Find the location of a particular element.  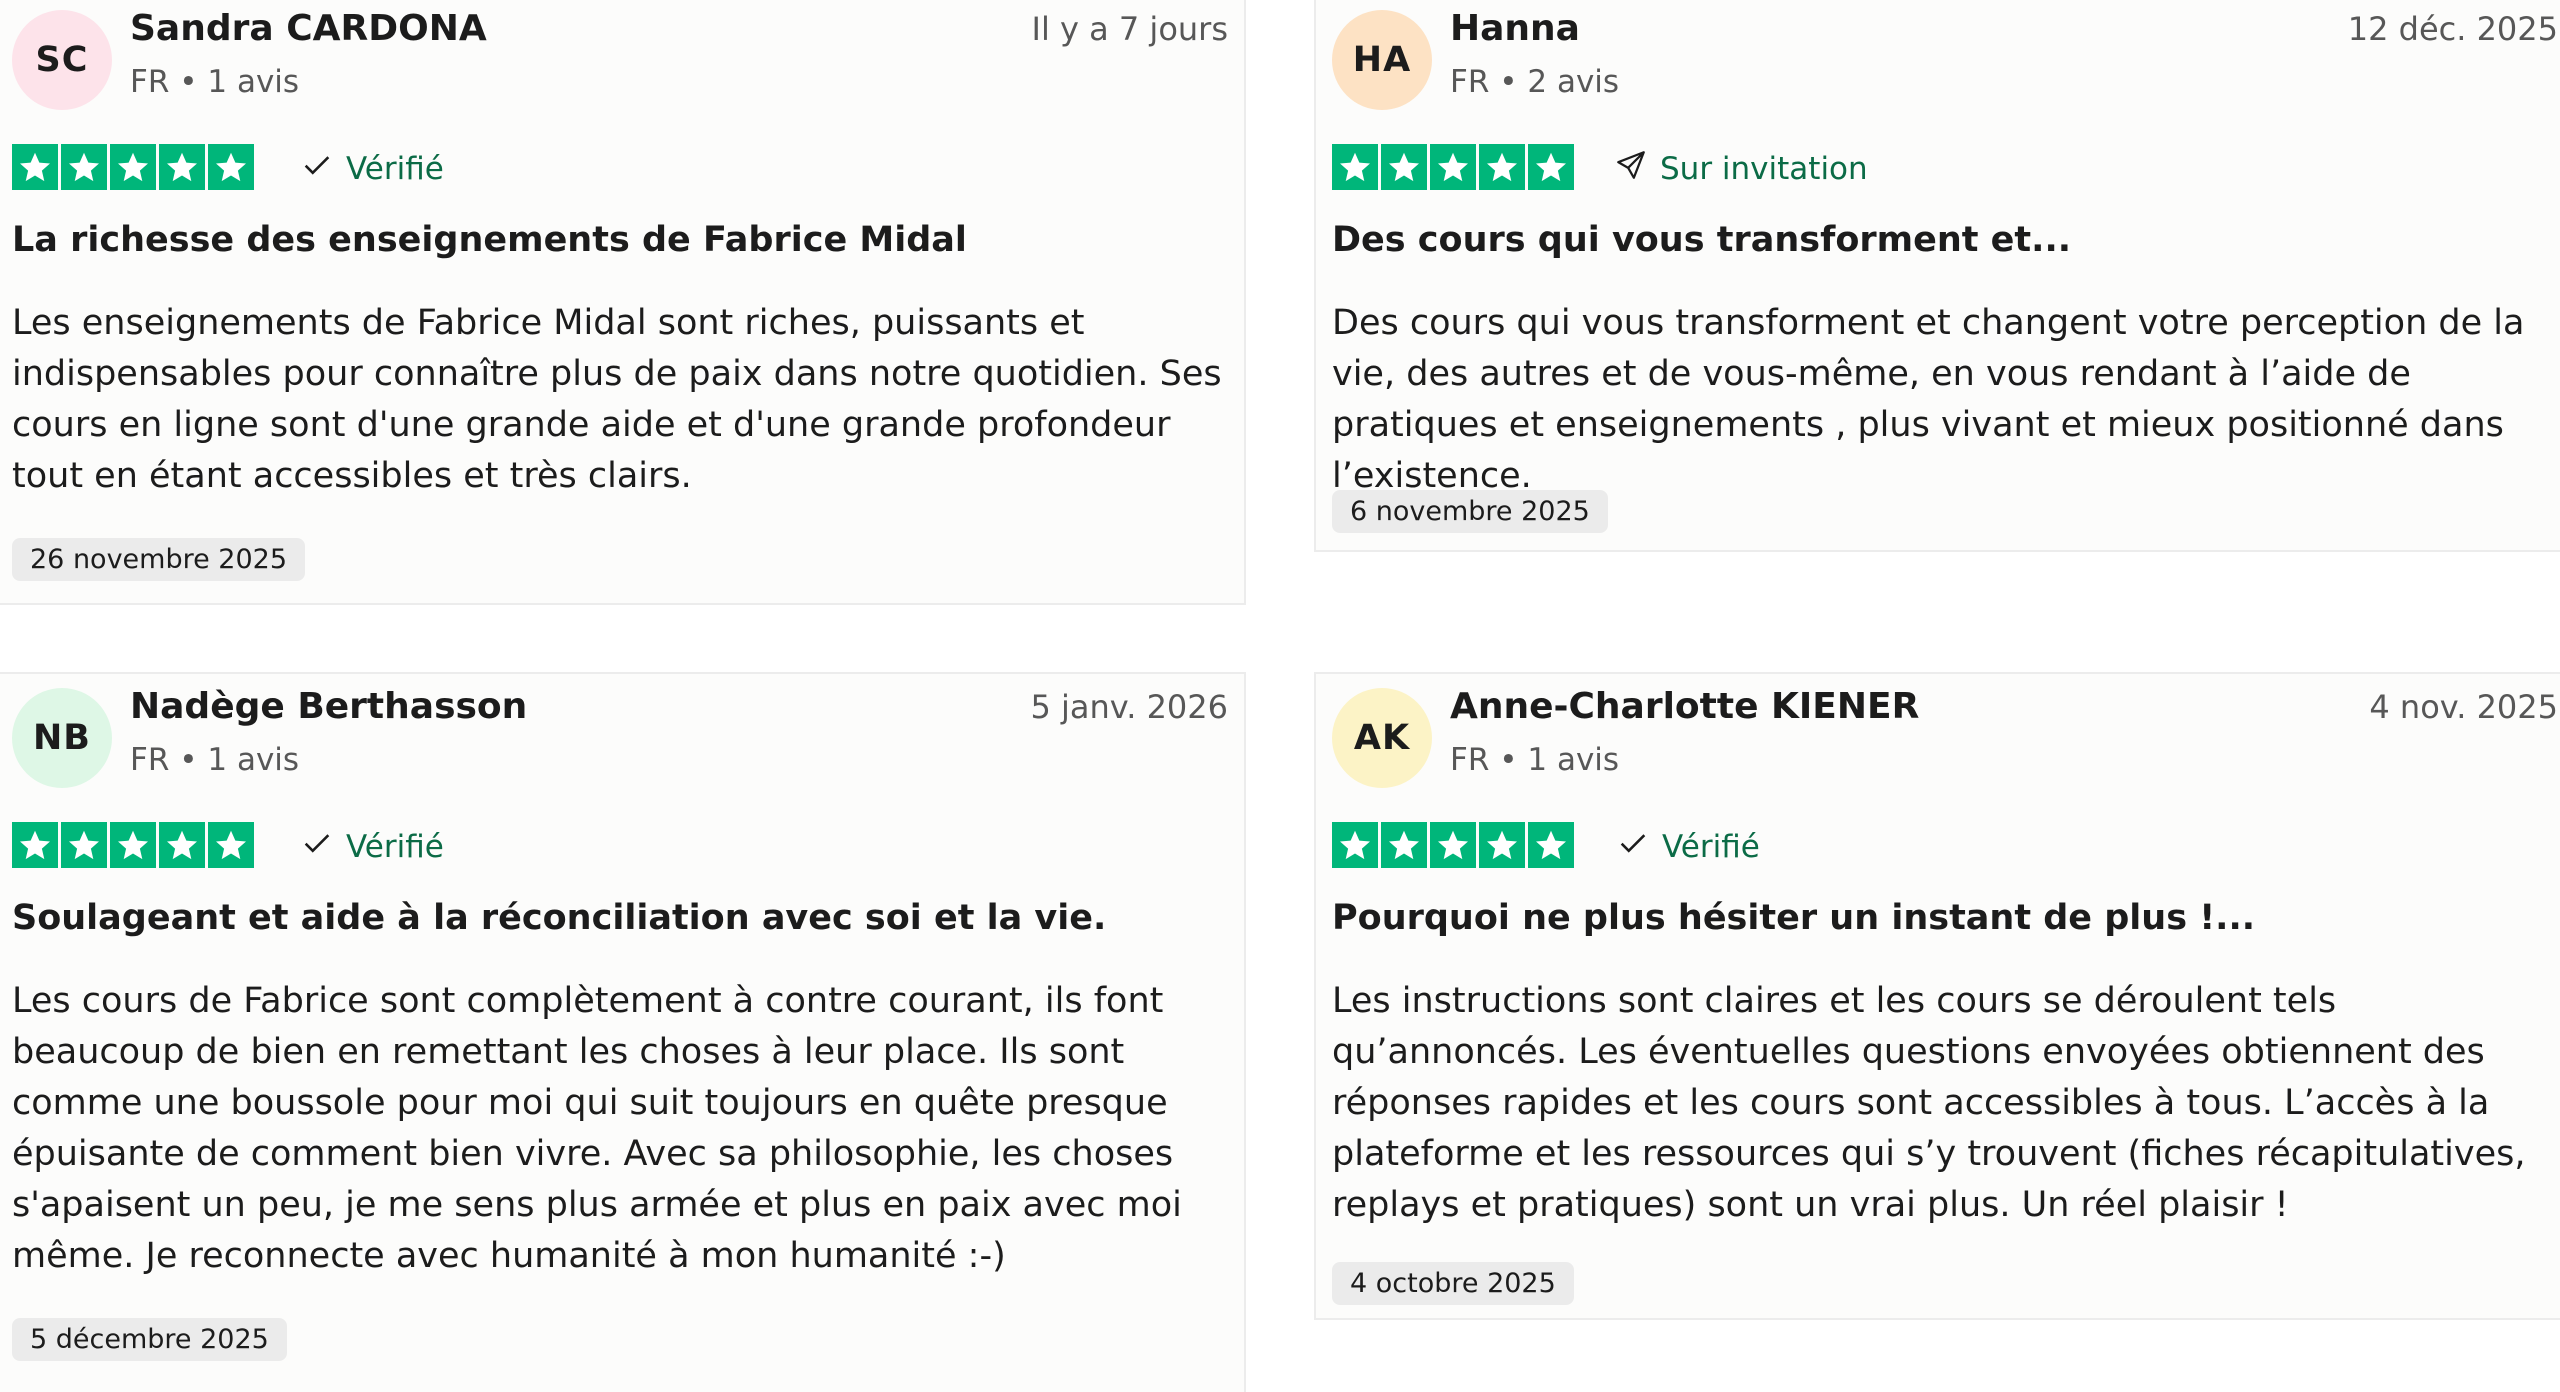

avatar: SC is located at coordinates (62, 60).